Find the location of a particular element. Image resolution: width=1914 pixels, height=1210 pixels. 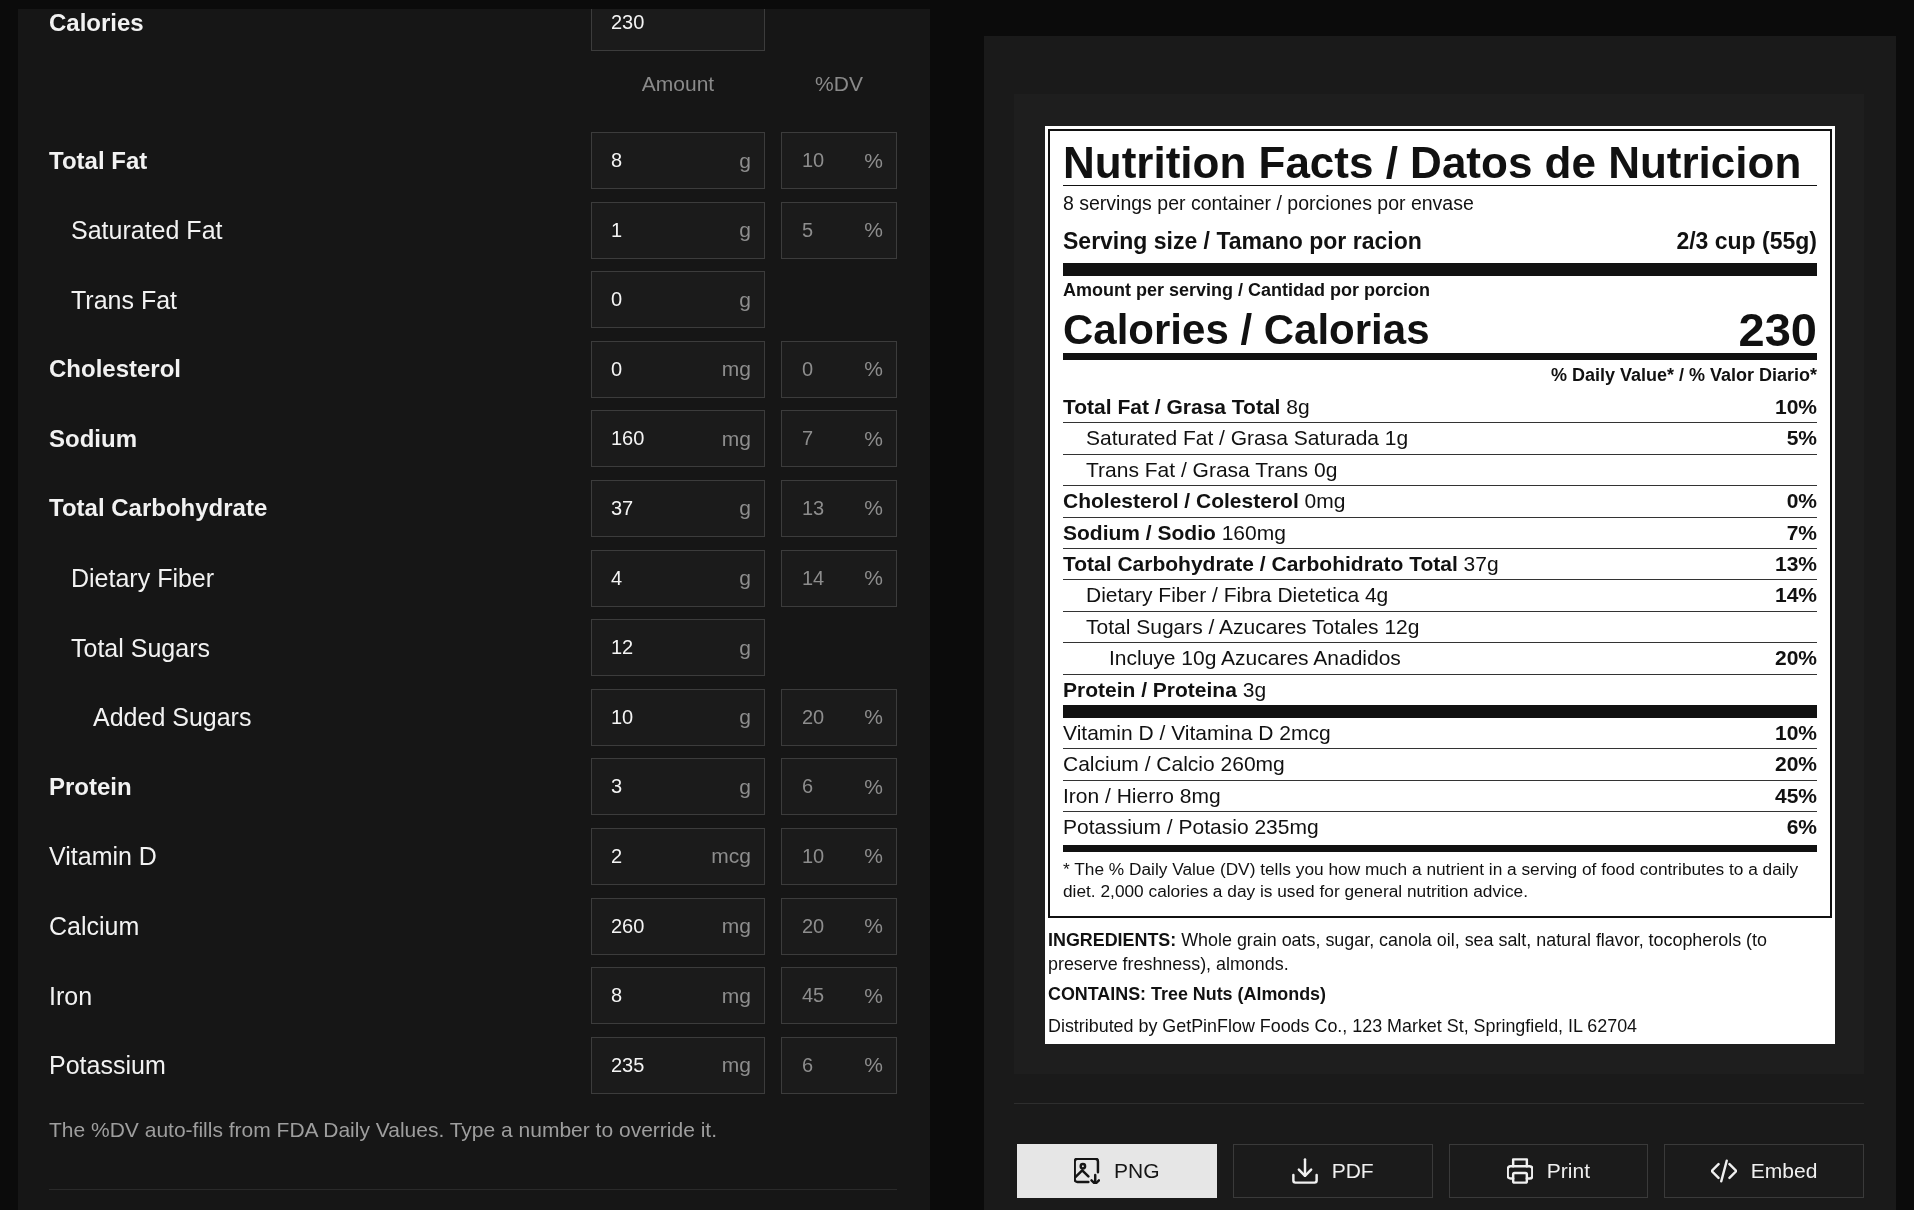

serving-size-value: 2/3 cup (55g) is located at coordinates (1746, 241).